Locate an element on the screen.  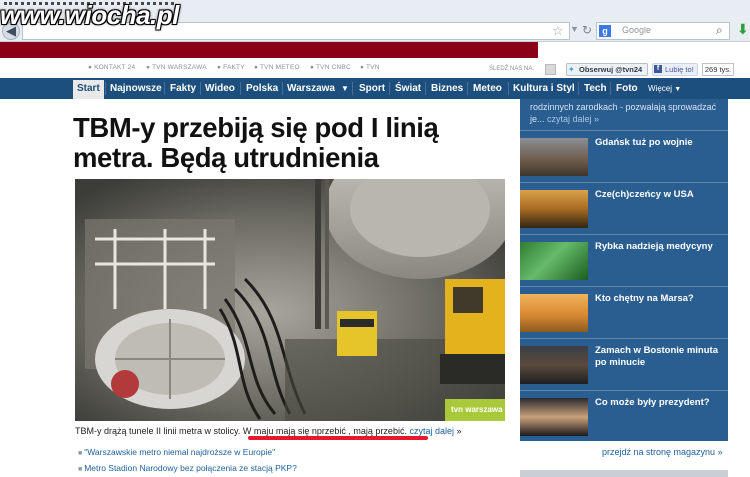
top-link-kontakt: ● KONTAKT 24 is located at coordinates (111, 67).